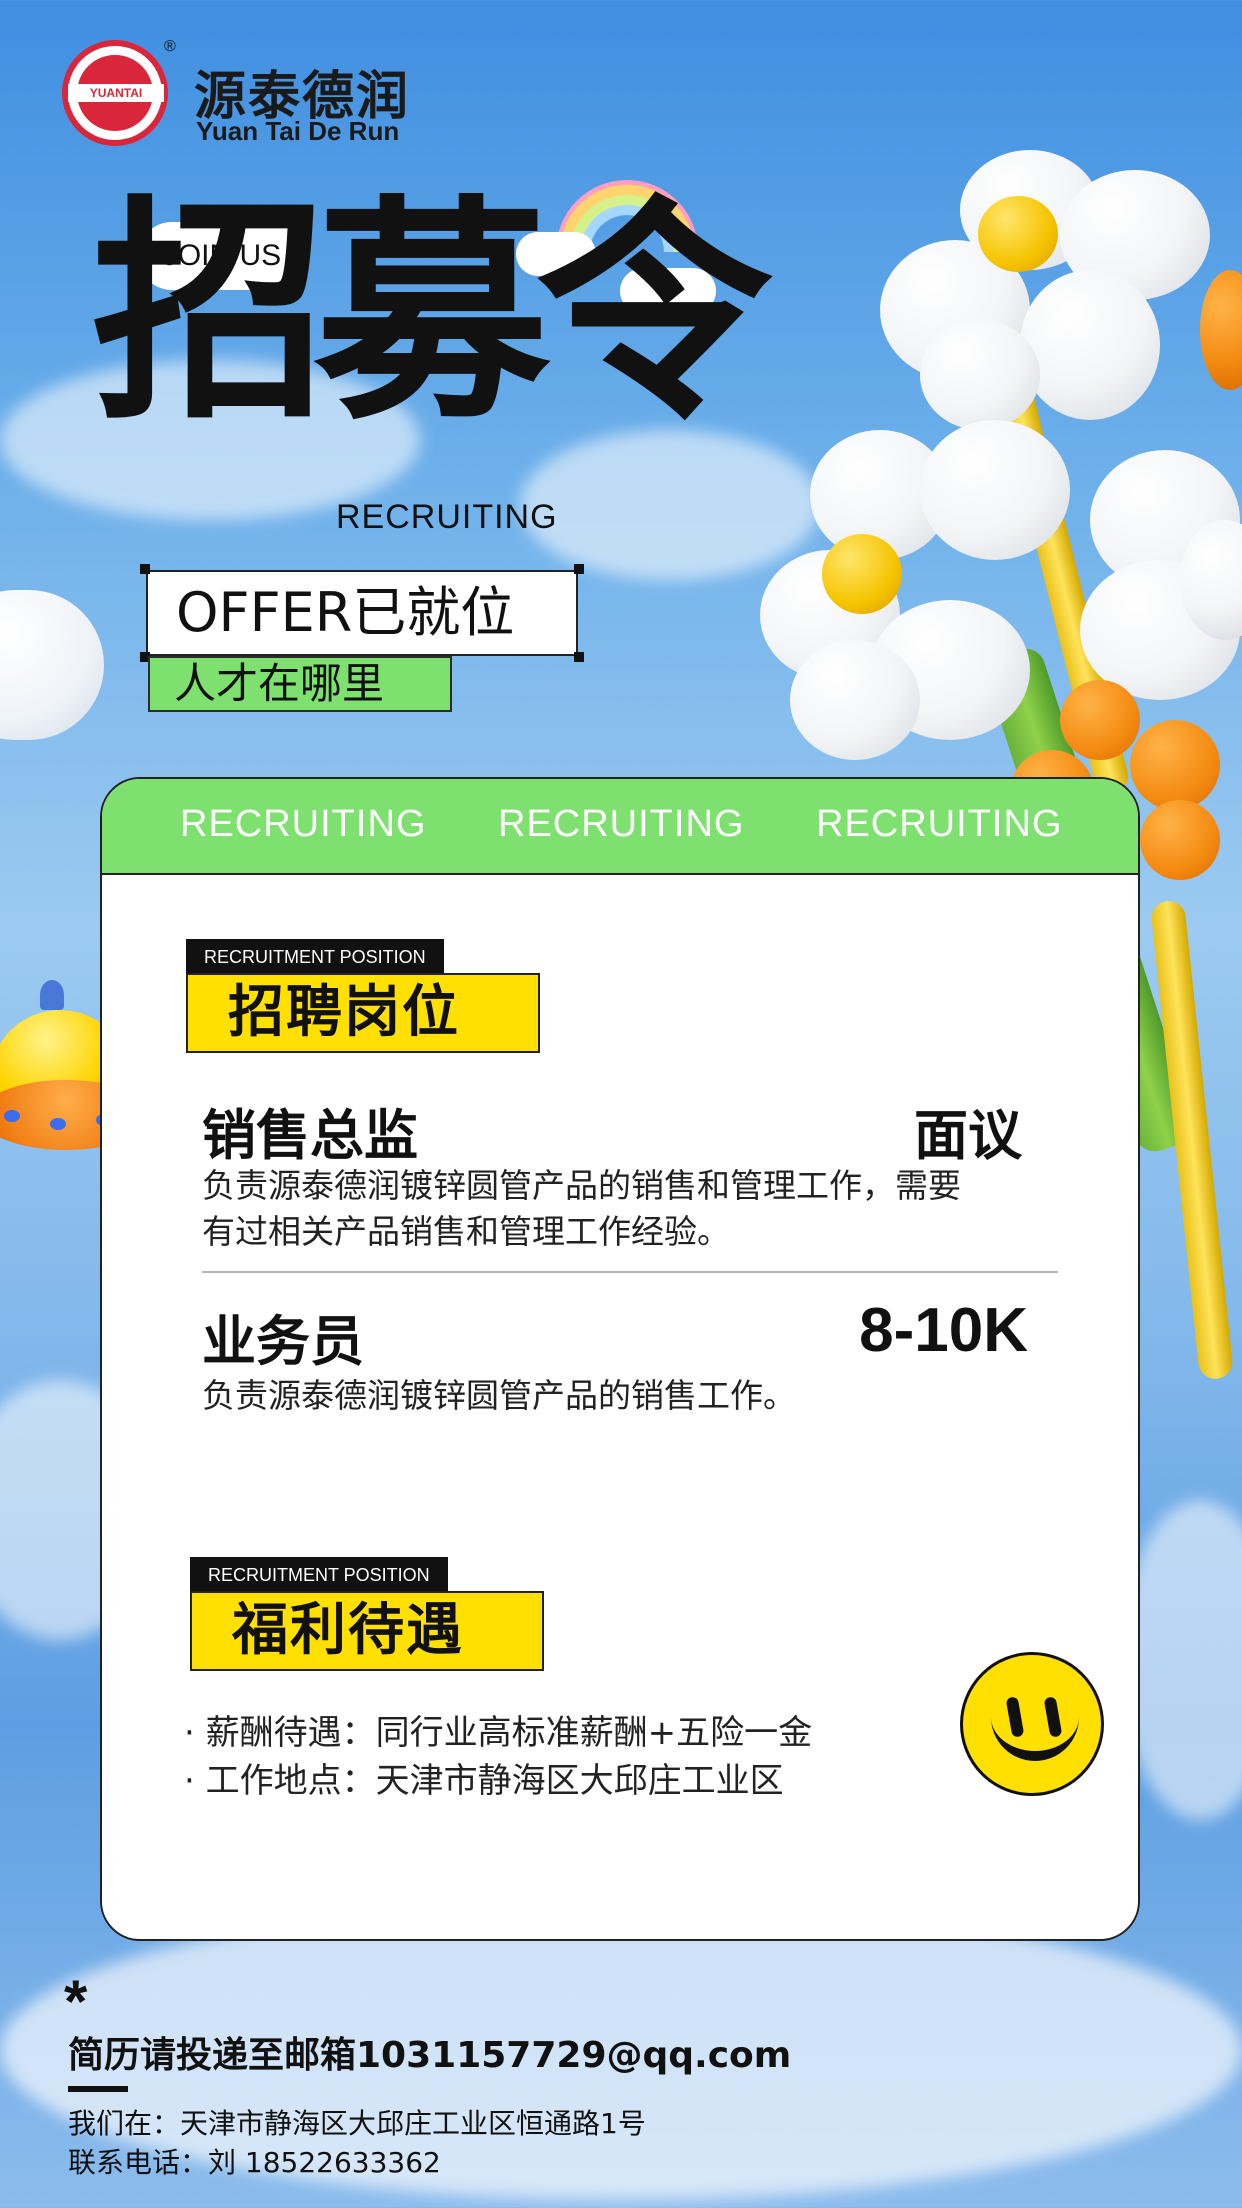 This screenshot has width=1242, height=2208. Describe the element at coordinates (367, 1631) in the screenshot. I see `benefits-heading: 福利待遇` at that location.